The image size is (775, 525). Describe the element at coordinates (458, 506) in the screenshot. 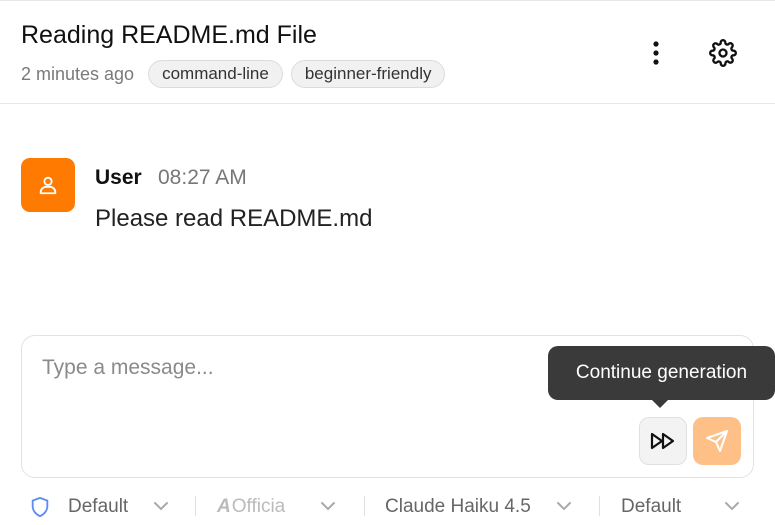

I see `model-label: Claude Haiku 4.5` at that location.